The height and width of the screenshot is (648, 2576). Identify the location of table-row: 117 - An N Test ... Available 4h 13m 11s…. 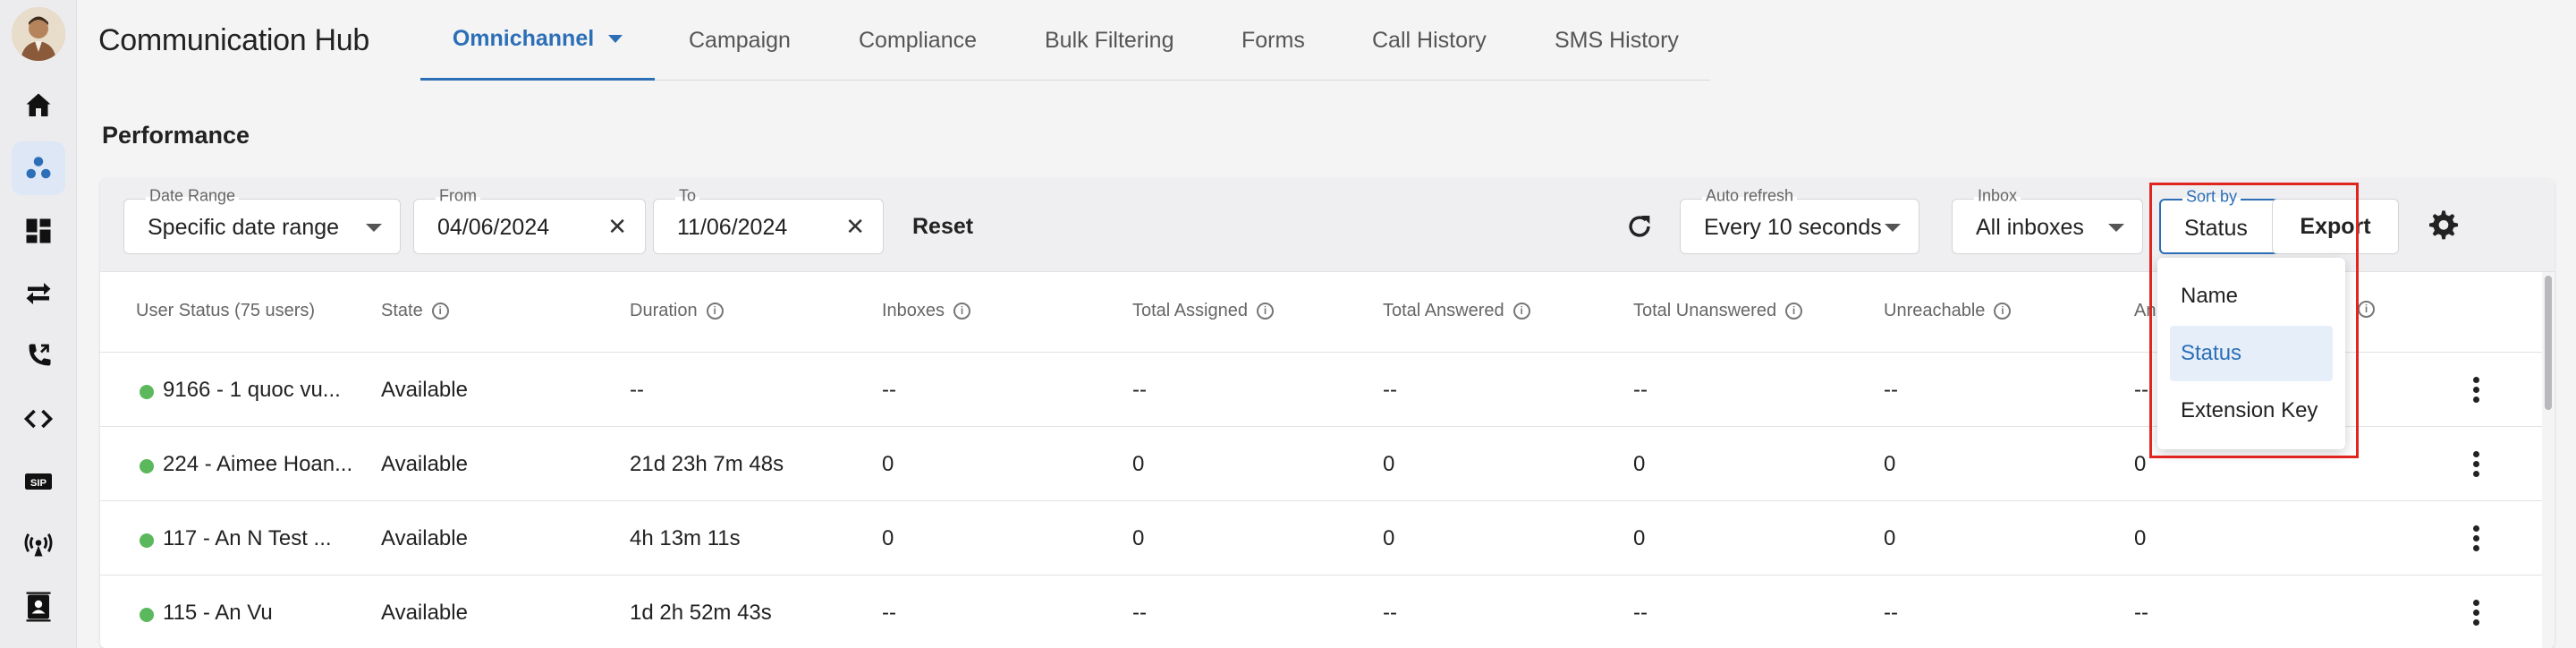
(1321, 539).